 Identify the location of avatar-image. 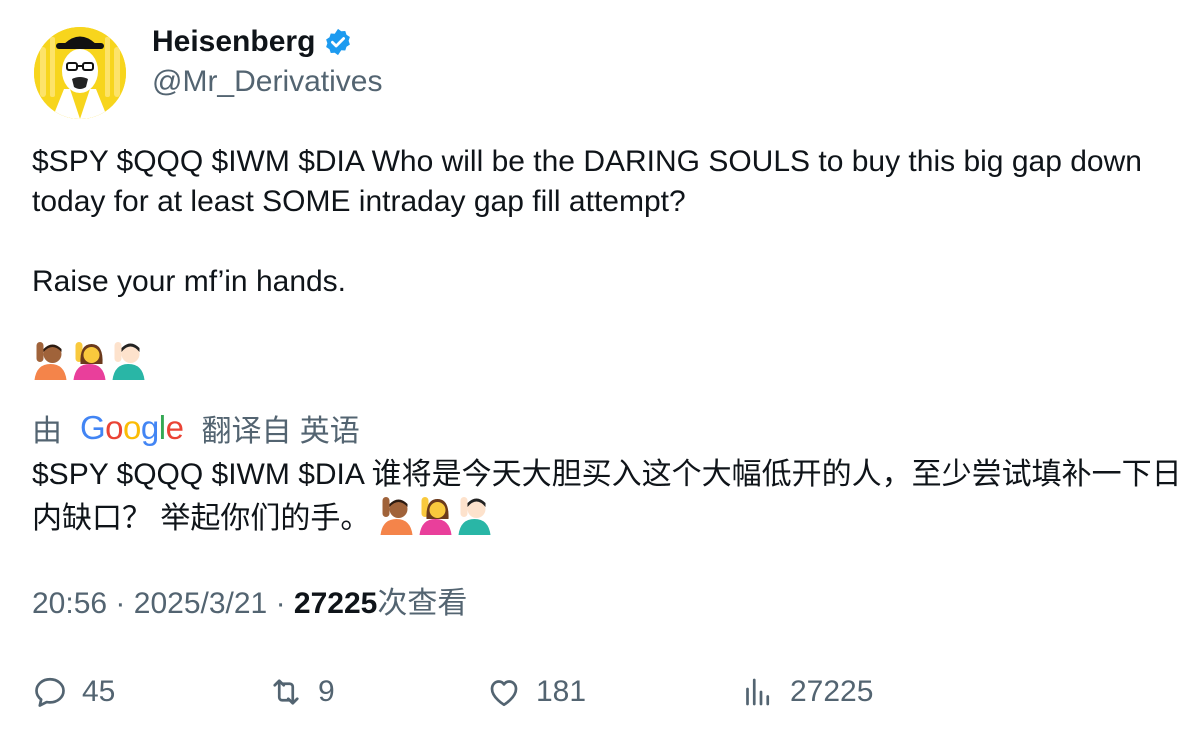
(80, 73).